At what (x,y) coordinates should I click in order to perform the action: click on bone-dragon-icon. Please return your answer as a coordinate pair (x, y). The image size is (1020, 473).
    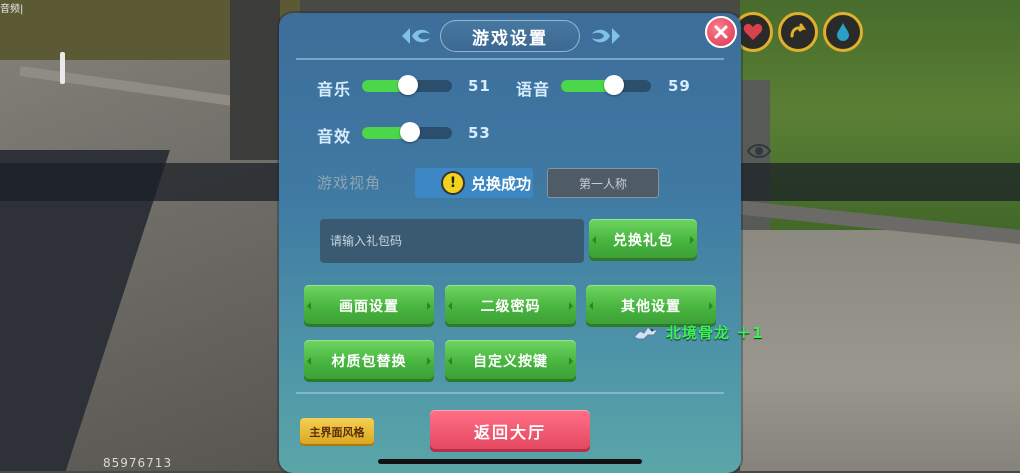
    Looking at the image, I should click on (646, 332).